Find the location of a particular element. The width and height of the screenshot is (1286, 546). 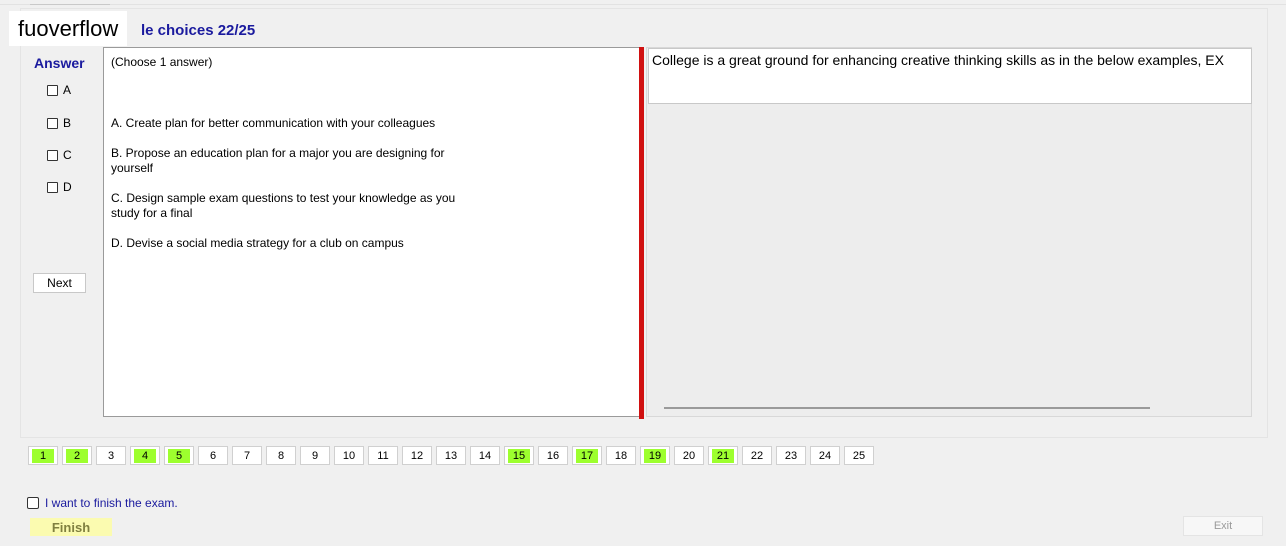

question-nav-number: 13 is located at coordinates (451, 455).